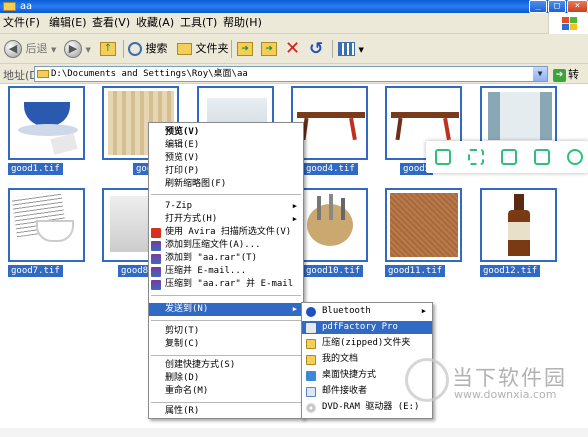 Image resolution: width=588 pixels, height=437 pixels. What do you see at coordinates (187, 184) in the screenshot?
I see `menu-item-refresh-thumbnail: 刷新缩略图(F)` at bounding box center [187, 184].